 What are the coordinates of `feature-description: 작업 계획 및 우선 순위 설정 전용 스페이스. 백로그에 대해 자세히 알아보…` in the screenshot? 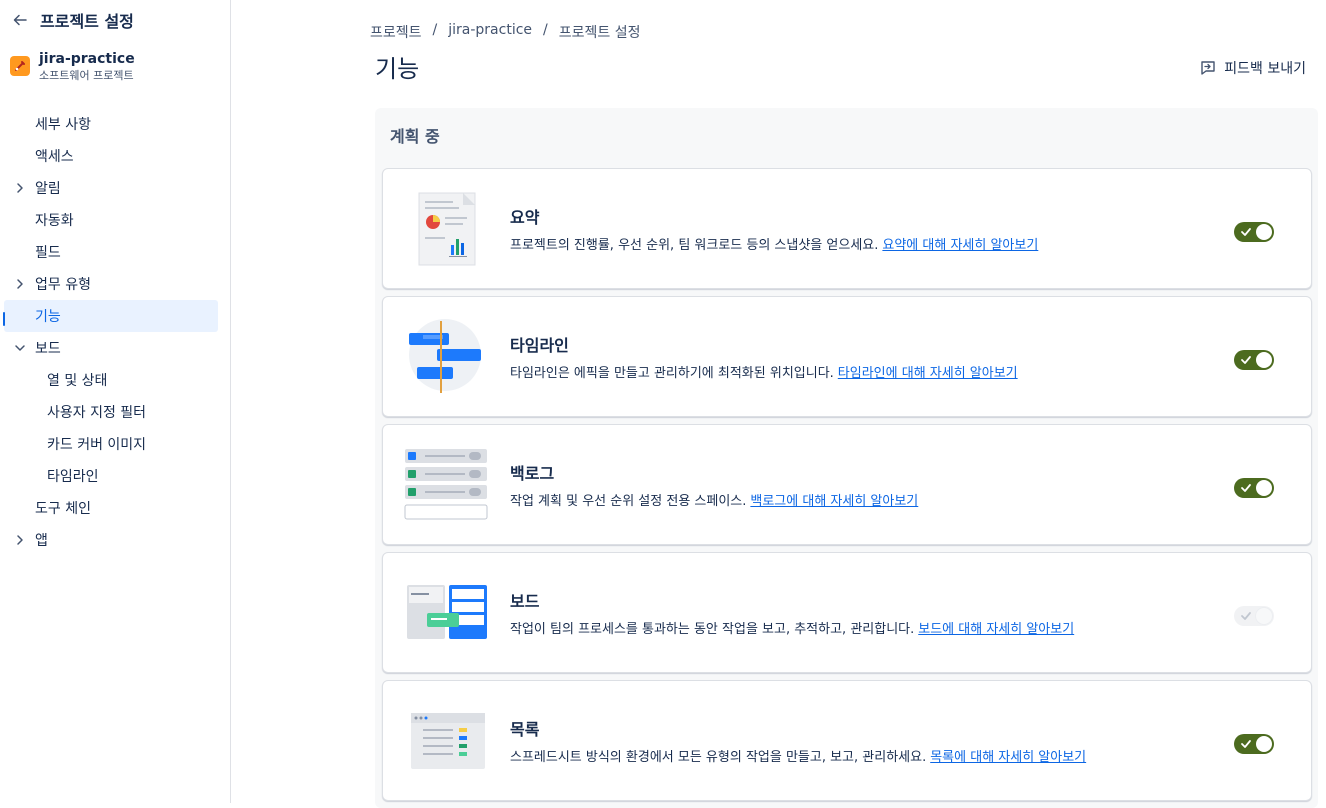 It's located at (714, 499).